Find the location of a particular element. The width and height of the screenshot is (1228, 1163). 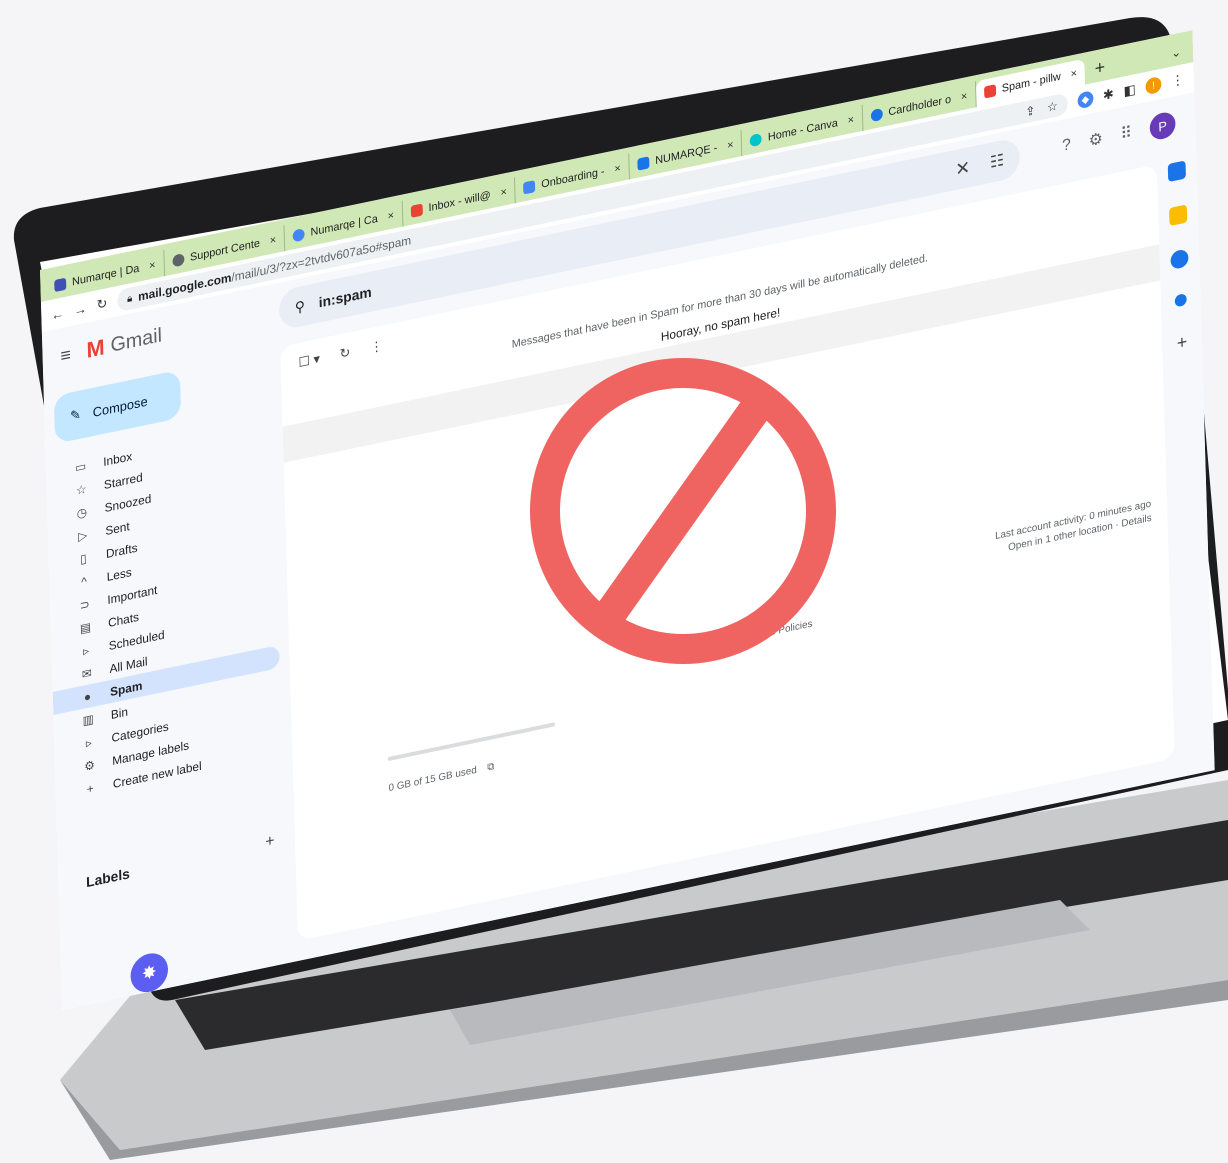

header-actions: ? ⚙ ⠿ P is located at coordinates (1119, 135).